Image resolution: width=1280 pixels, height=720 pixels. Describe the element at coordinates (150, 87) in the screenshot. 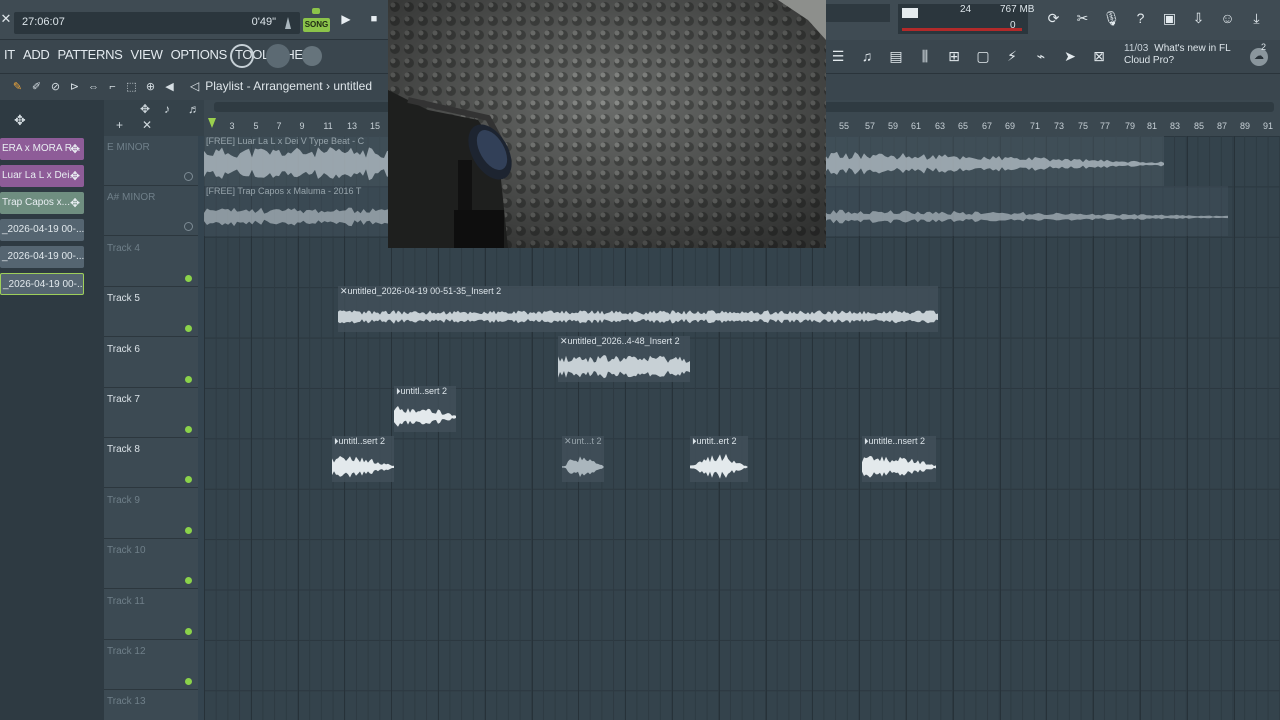

I see `zoom-icon: ⊕` at that location.